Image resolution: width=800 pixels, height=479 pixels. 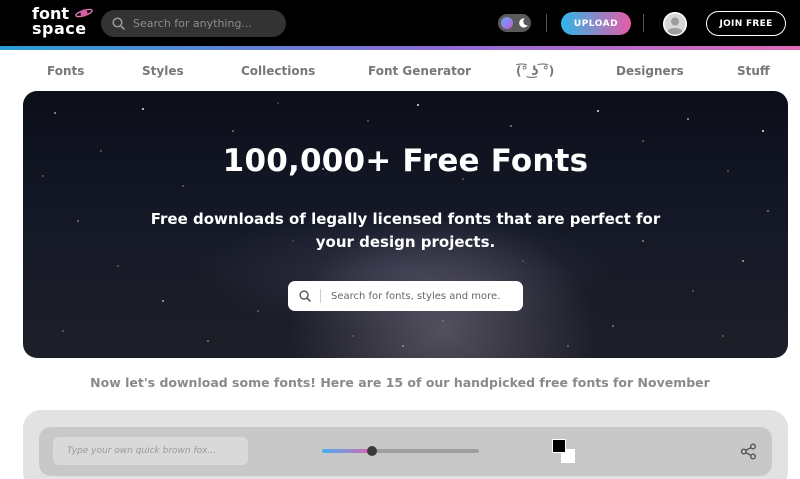 I want to click on nav-item-fonts: Fonts, so click(x=65, y=71).